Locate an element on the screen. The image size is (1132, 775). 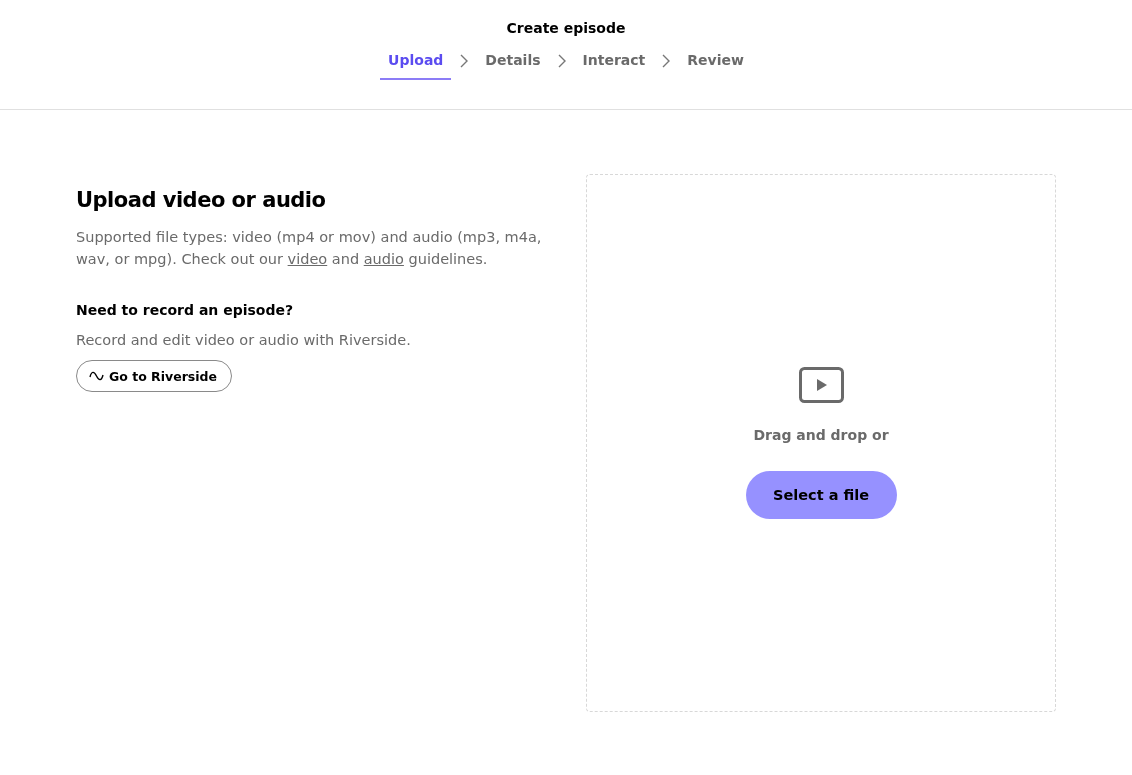
guidelines-link: video is located at coordinates (307, 259).